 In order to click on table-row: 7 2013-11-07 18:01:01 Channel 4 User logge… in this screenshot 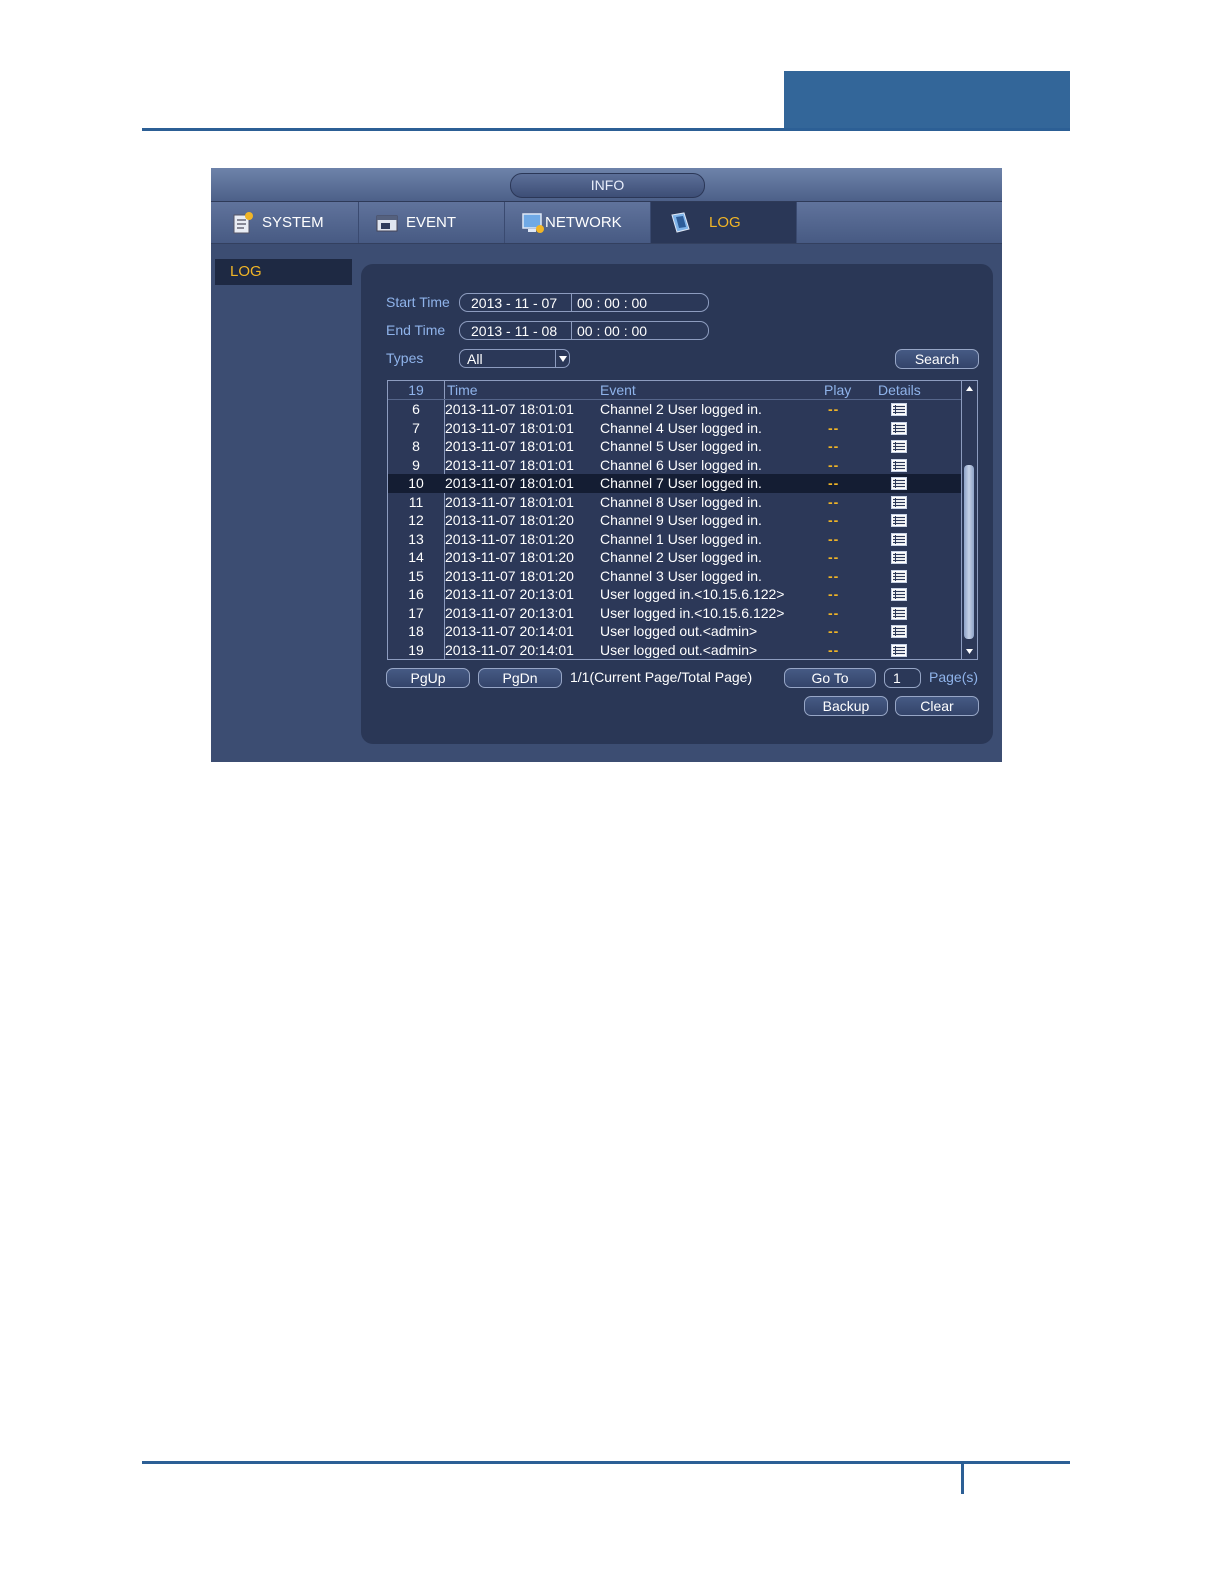, I will do `click(674, 428)`.